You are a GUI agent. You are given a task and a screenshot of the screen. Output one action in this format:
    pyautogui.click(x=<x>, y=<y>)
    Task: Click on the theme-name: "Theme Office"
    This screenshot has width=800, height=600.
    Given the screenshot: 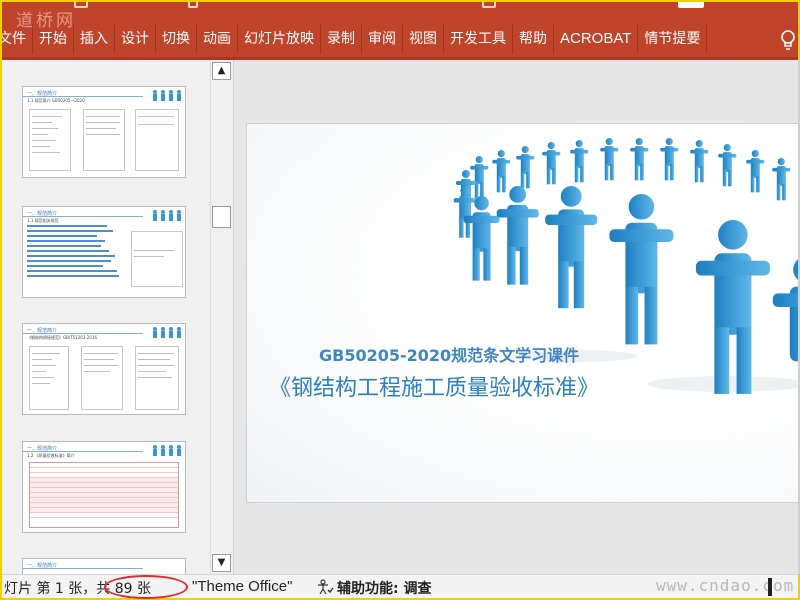 What is the action you would take?
    pyautogui.click(x=242, y=586)
    